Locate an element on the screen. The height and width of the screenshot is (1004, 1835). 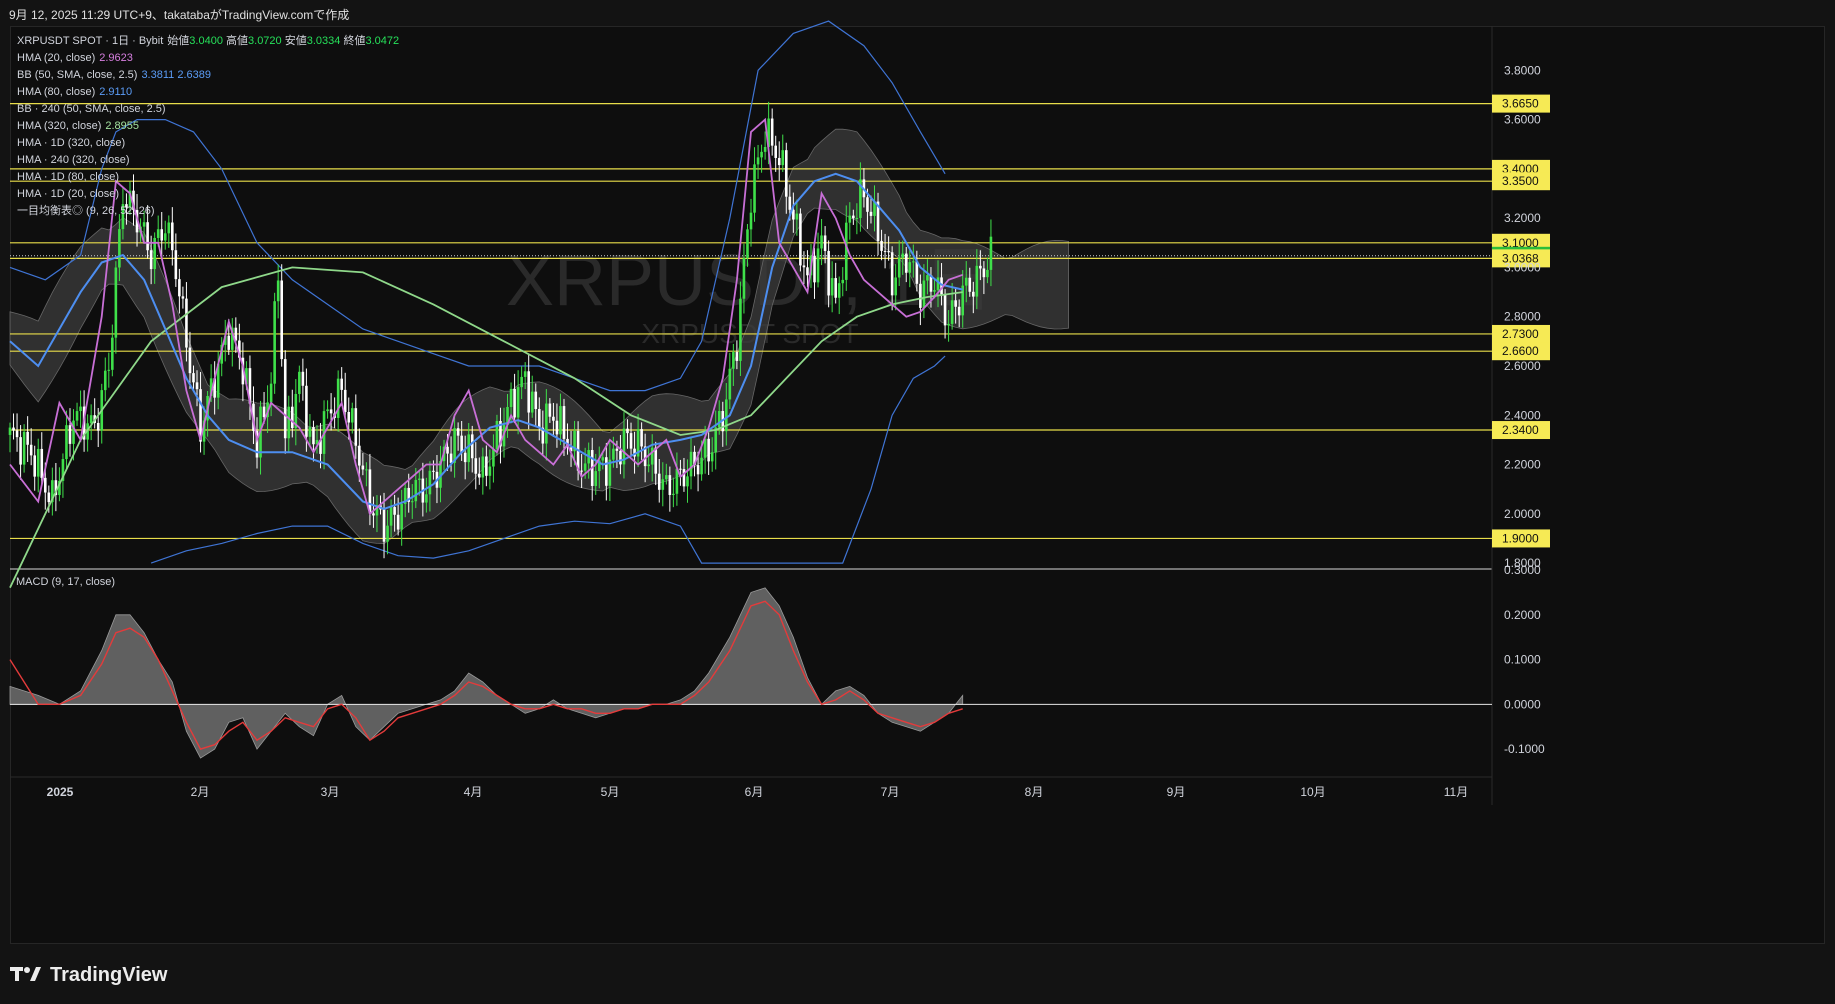
price-axis-tick: 3.0000 is located at coordinates (1522, 267).